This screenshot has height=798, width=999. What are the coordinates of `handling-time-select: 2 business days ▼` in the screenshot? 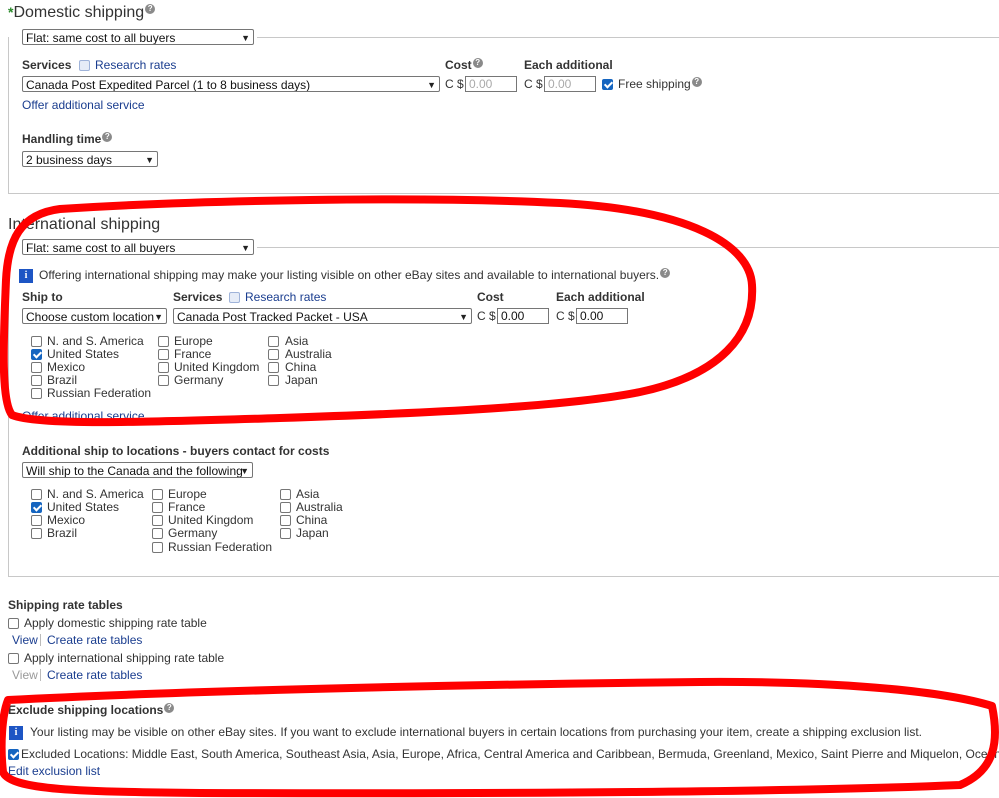 It's located at (90, 159).